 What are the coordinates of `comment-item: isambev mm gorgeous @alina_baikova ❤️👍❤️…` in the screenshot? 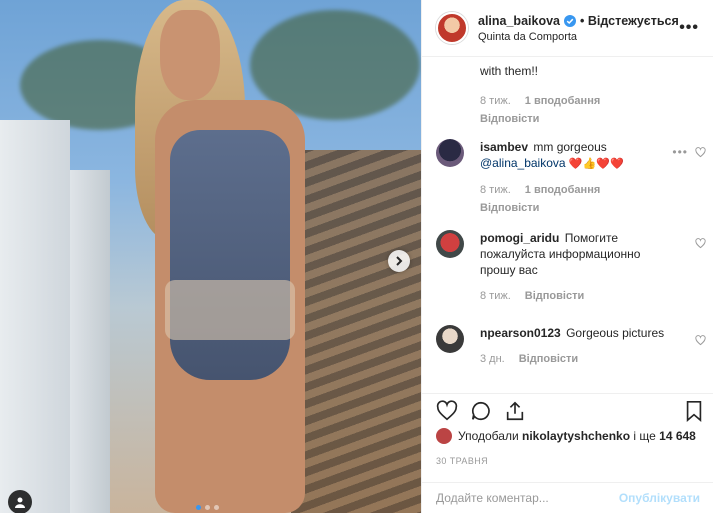 It's located at (571, 177).